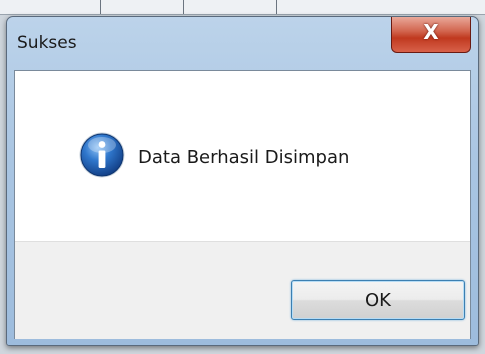 This screenshot has height=354, width=485. I want to click on info-icon, so click(102, 155).